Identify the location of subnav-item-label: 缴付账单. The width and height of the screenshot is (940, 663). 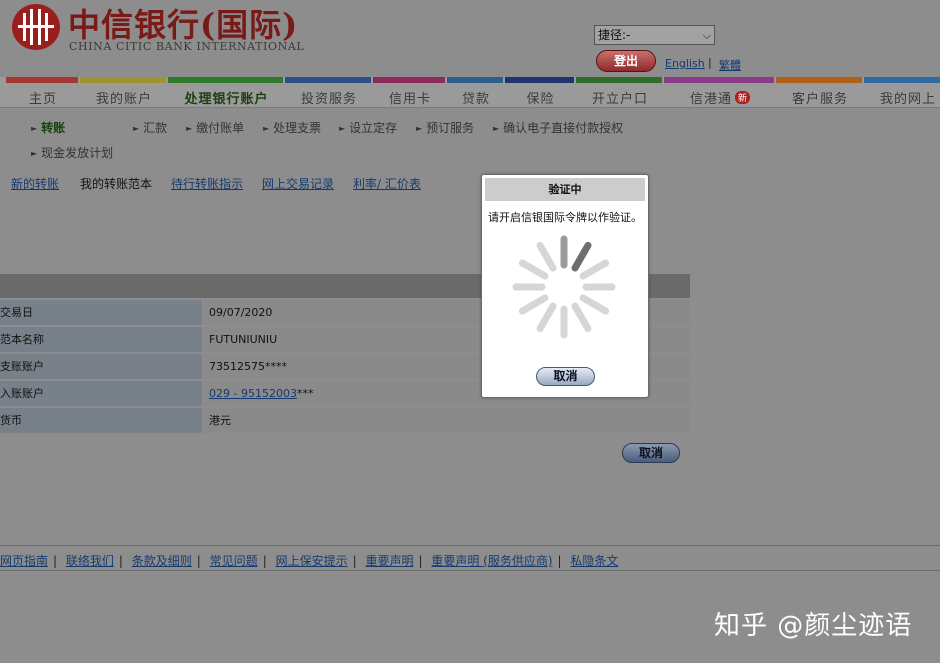
(220, 128).